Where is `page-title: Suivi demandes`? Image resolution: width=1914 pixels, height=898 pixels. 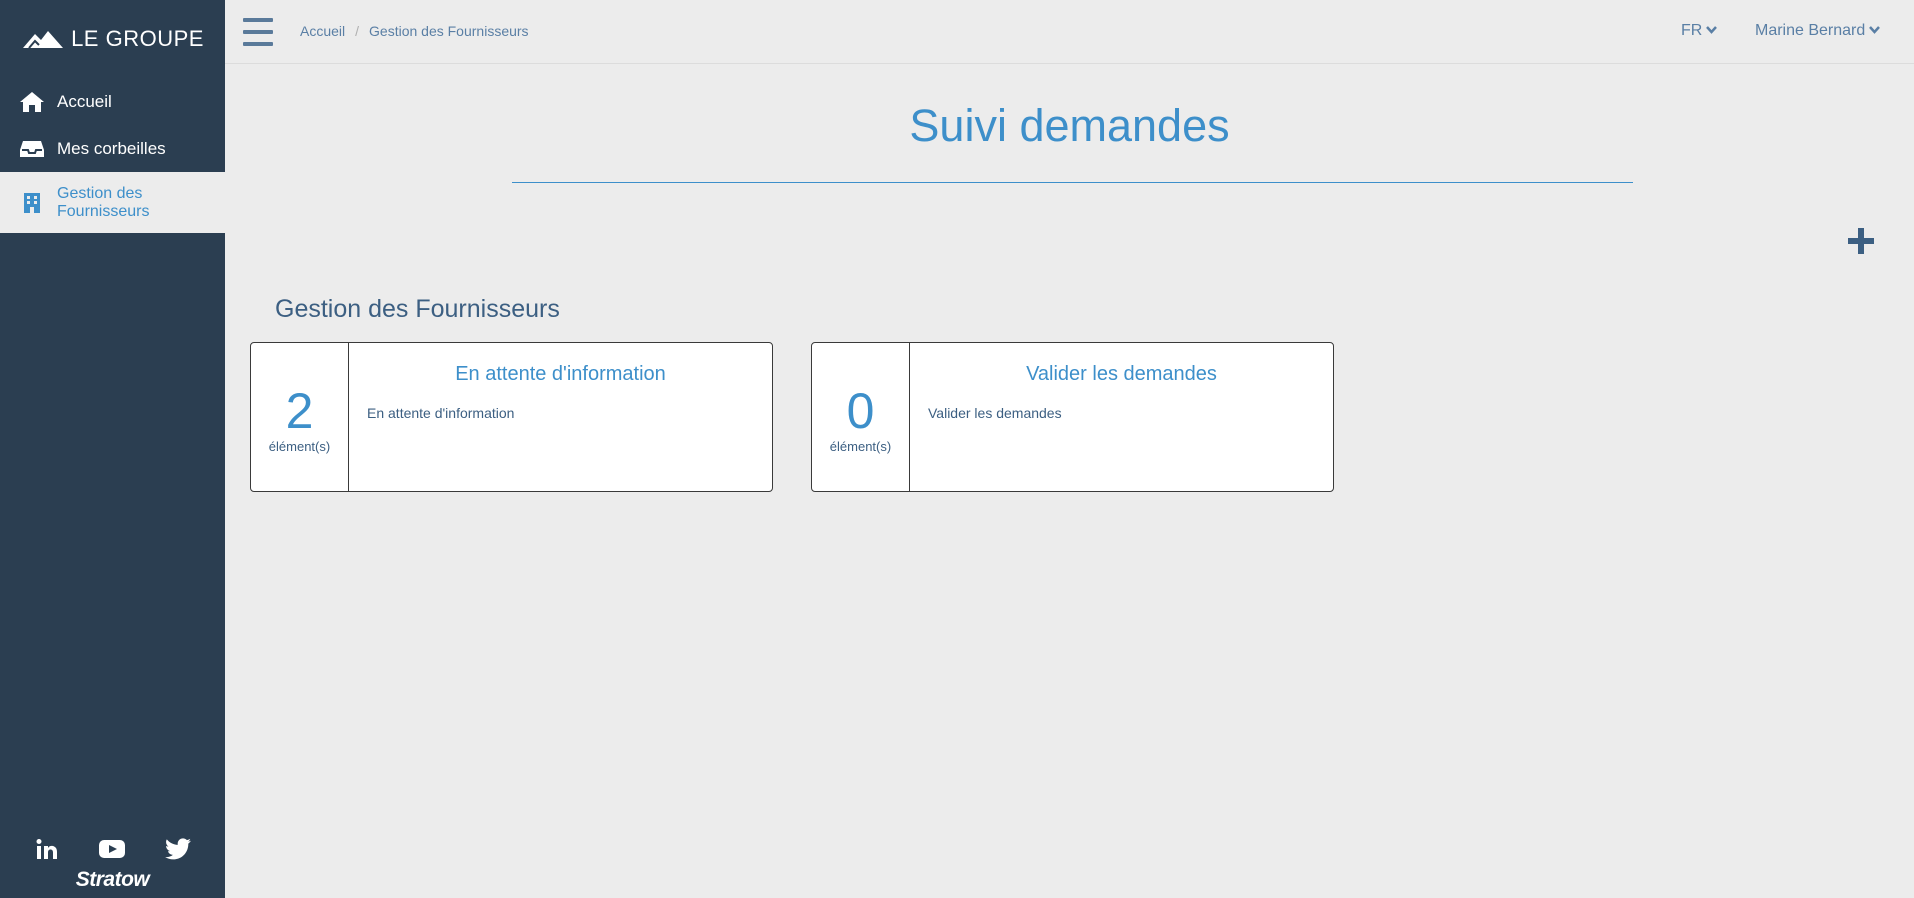
page-title: Suivi demandes is located at coordinates (1069, 125).